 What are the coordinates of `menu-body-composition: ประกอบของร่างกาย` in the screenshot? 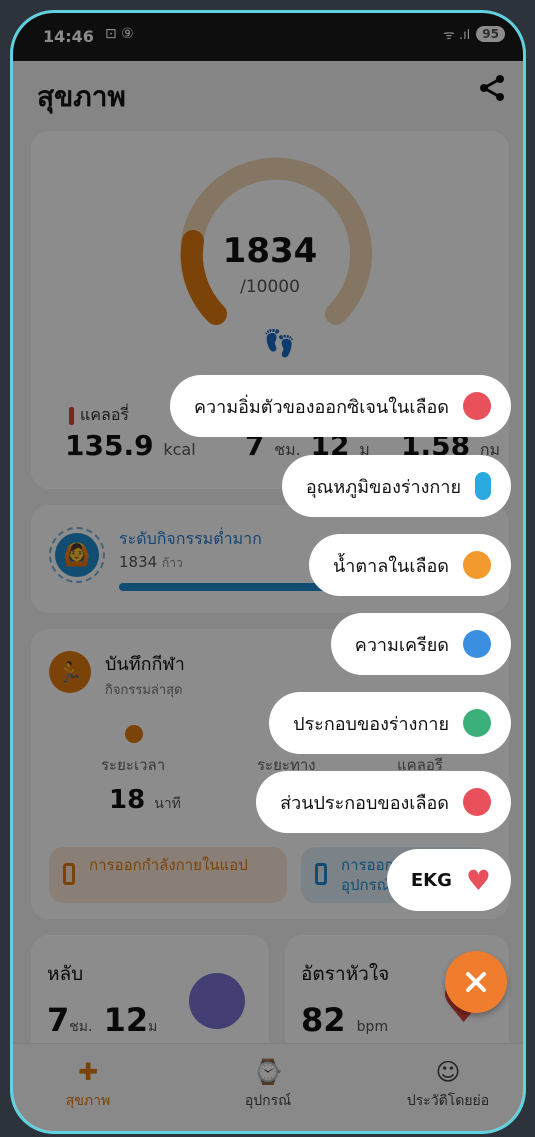 It's located at (390, 723).